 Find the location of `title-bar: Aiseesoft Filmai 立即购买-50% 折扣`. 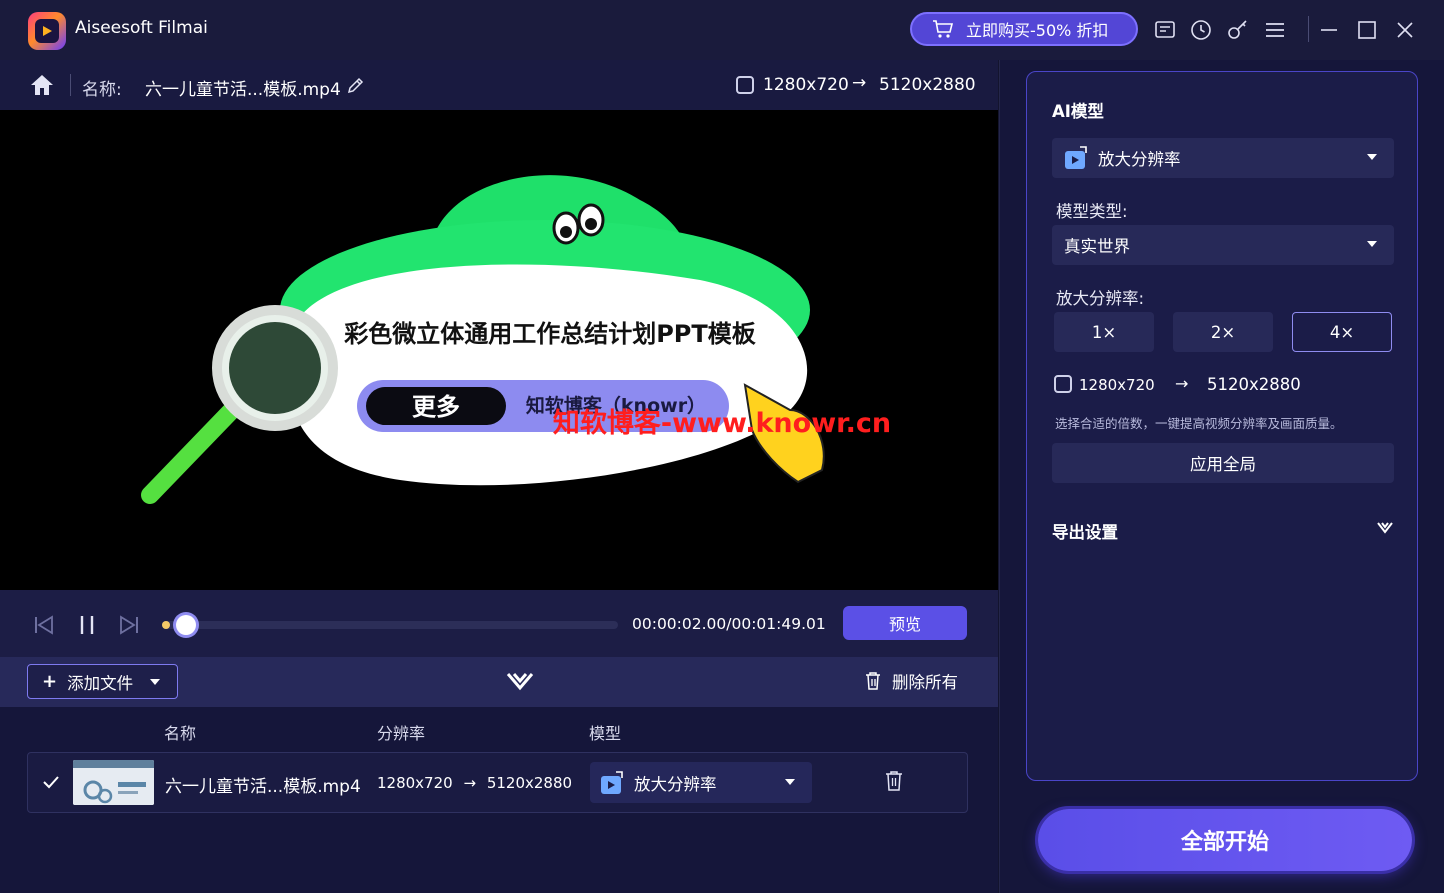

title-bar: Aiseesoft Filmai 立即购买-50% 折扣 is located at coordinates (722, 30).